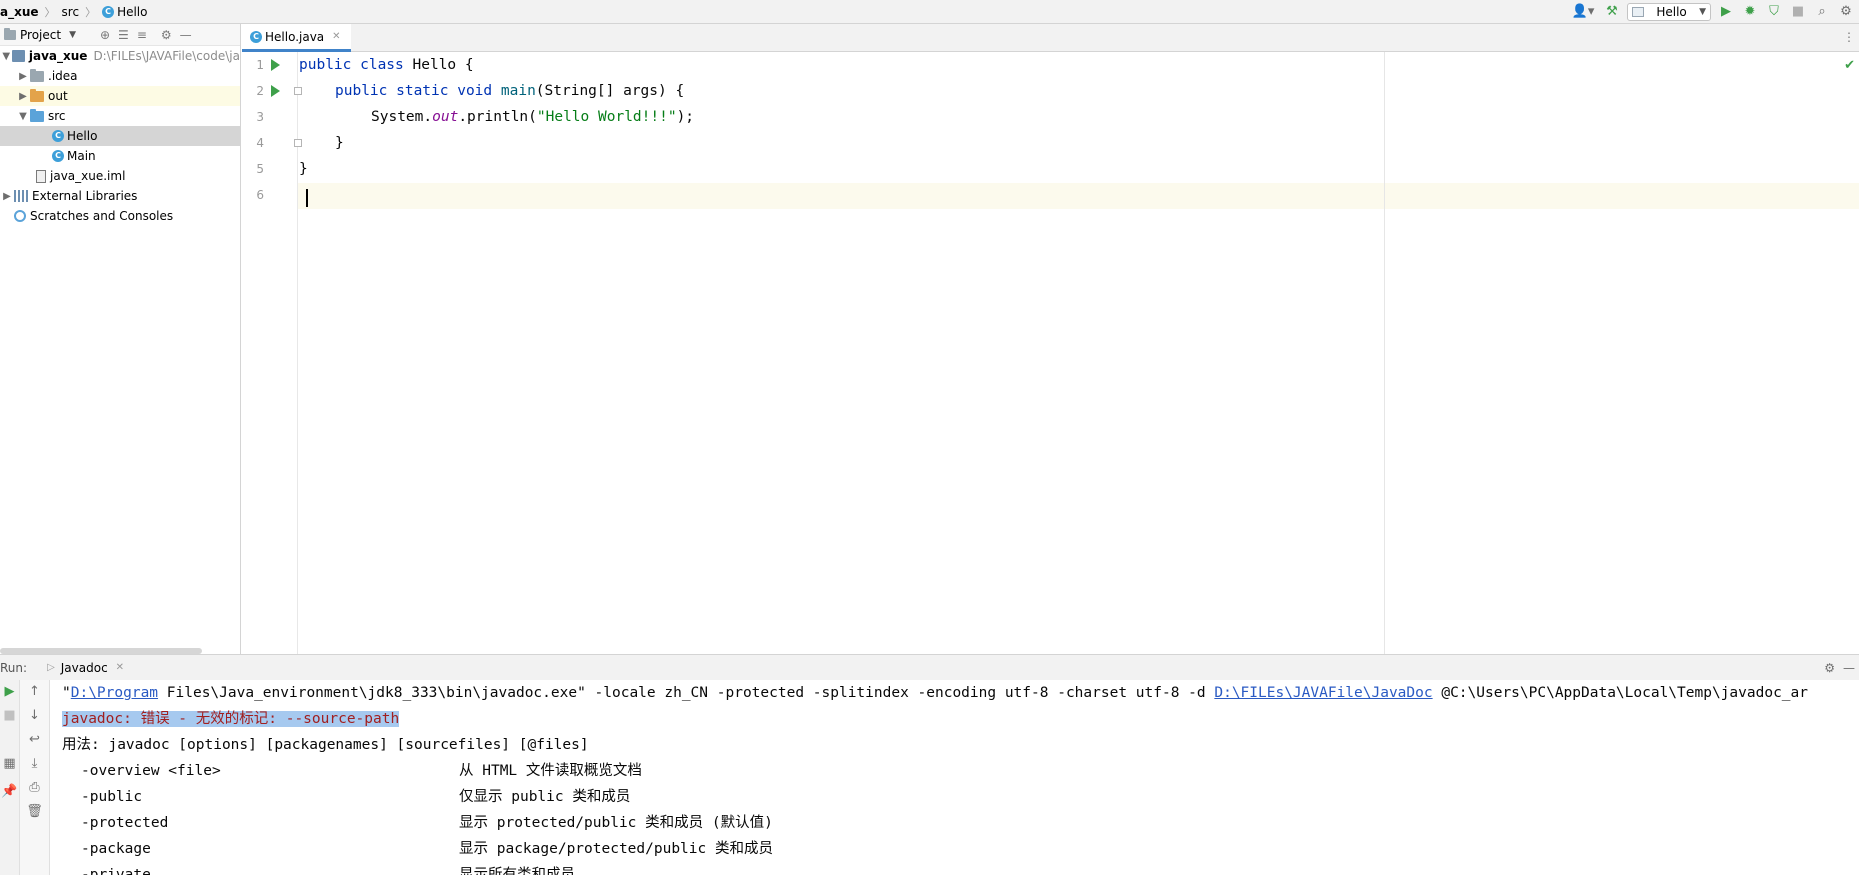 This screenshot has width=1859, height=875. I want to click on project-view-label: Project, so click(40, 35).